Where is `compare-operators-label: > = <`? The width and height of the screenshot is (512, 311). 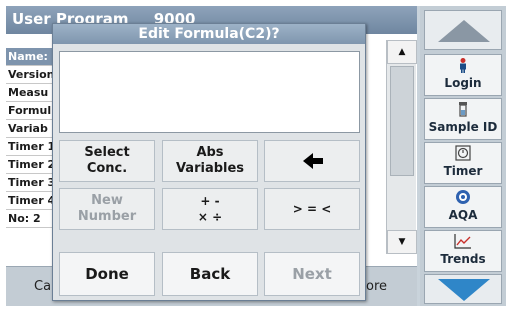 compare-operators-label: > = < is located at coordinates (312, 209).